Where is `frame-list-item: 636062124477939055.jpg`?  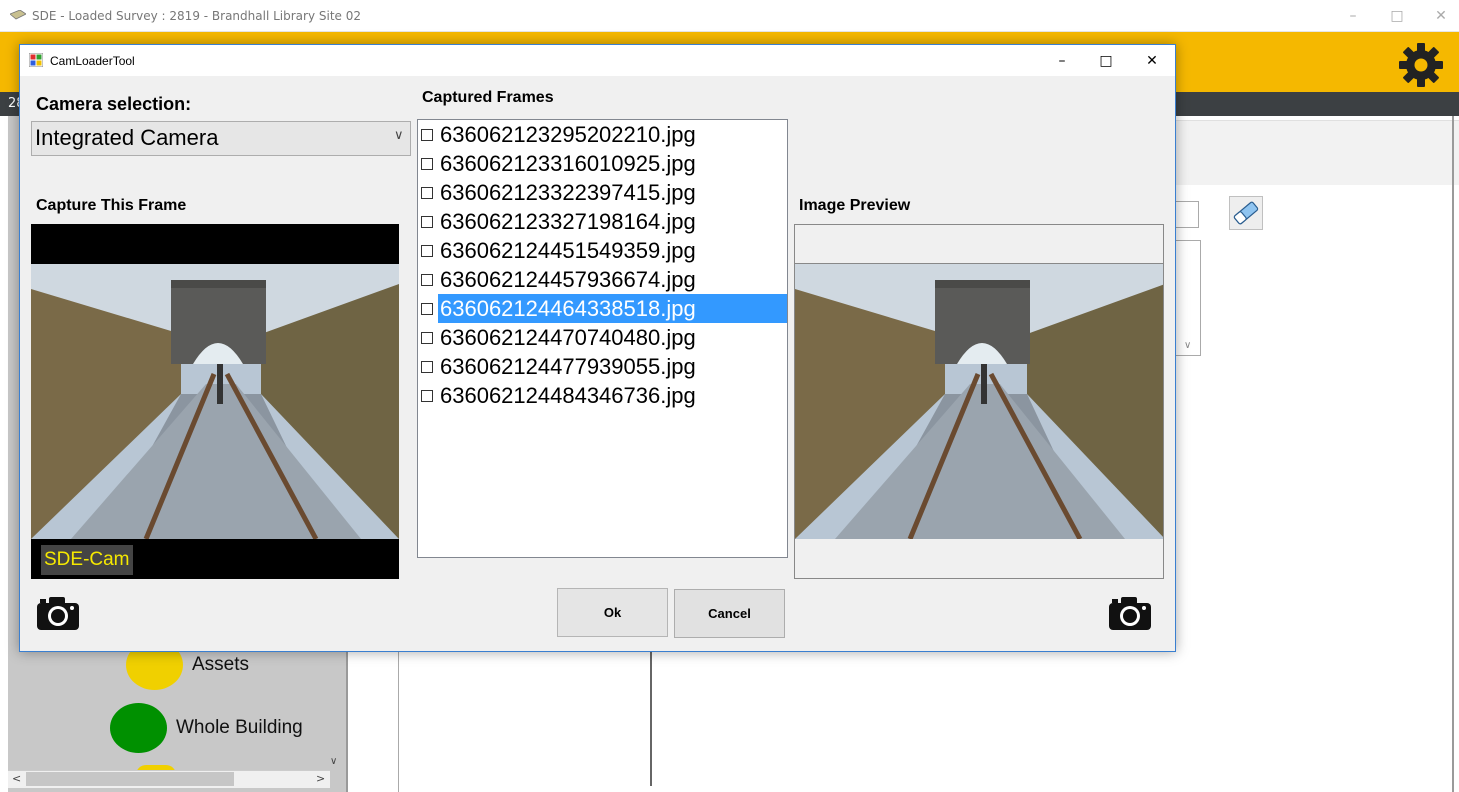 frame-list-item: 636062124477939055.jpg is located at coordinates (602, 366).